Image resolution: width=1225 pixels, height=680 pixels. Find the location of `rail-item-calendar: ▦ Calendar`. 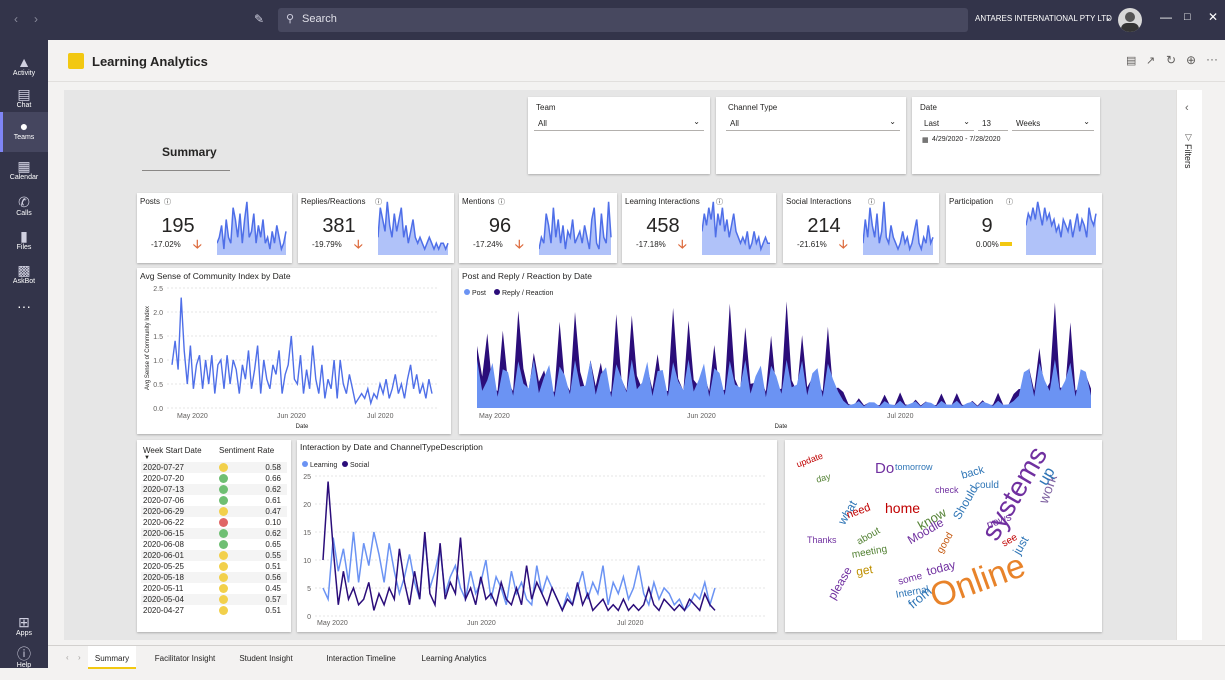

rail-item-calendar: ▦ Calendar is located at coordinates (24, 172).